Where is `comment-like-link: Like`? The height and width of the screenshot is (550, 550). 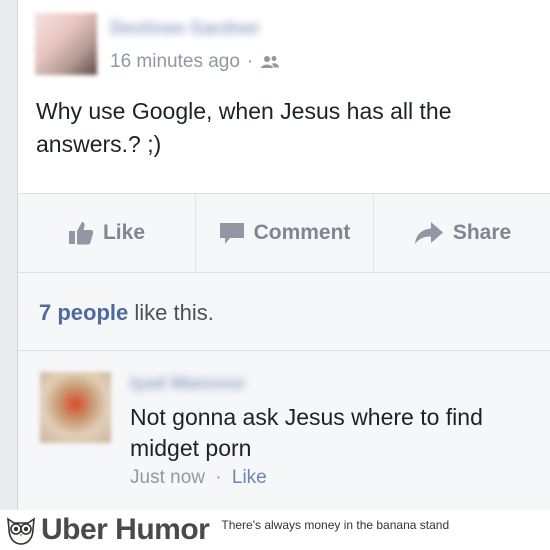
comment-like-link: Like is located at coordinates (249, 477).